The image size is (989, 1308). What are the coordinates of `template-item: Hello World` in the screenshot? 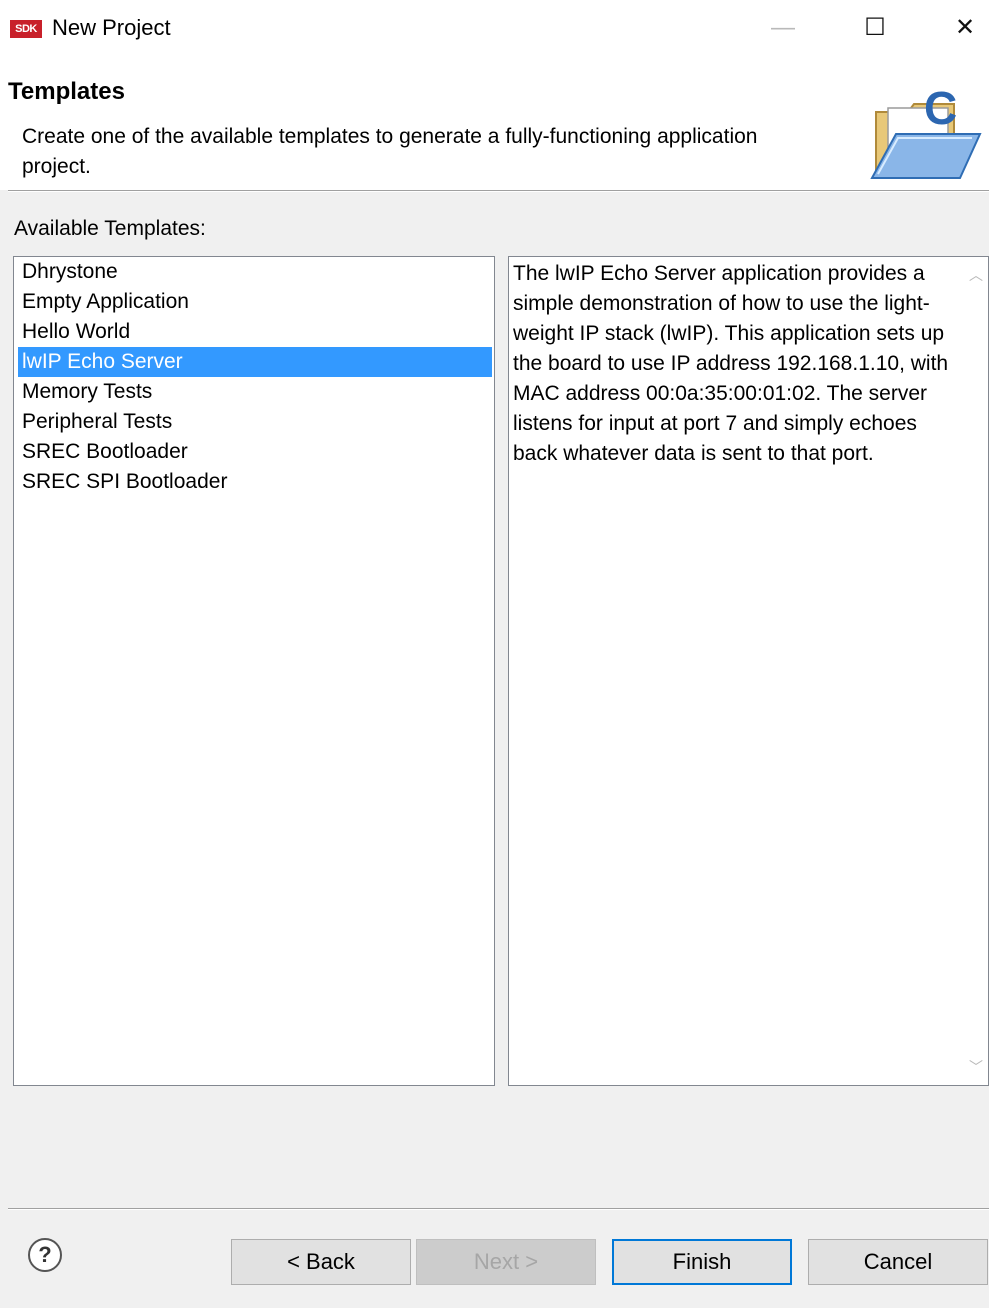 It's located at (254, 332).